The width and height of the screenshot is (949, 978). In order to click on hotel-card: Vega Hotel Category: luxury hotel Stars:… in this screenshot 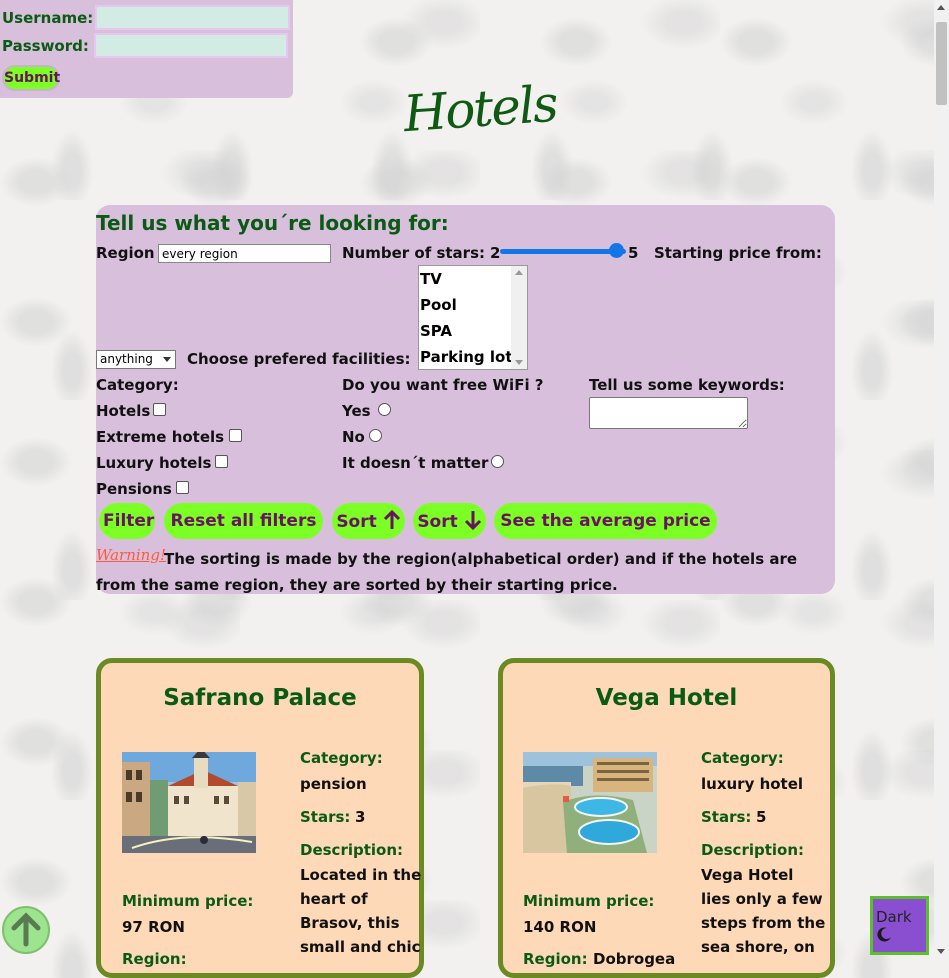, I will do `click(666, 818)`.